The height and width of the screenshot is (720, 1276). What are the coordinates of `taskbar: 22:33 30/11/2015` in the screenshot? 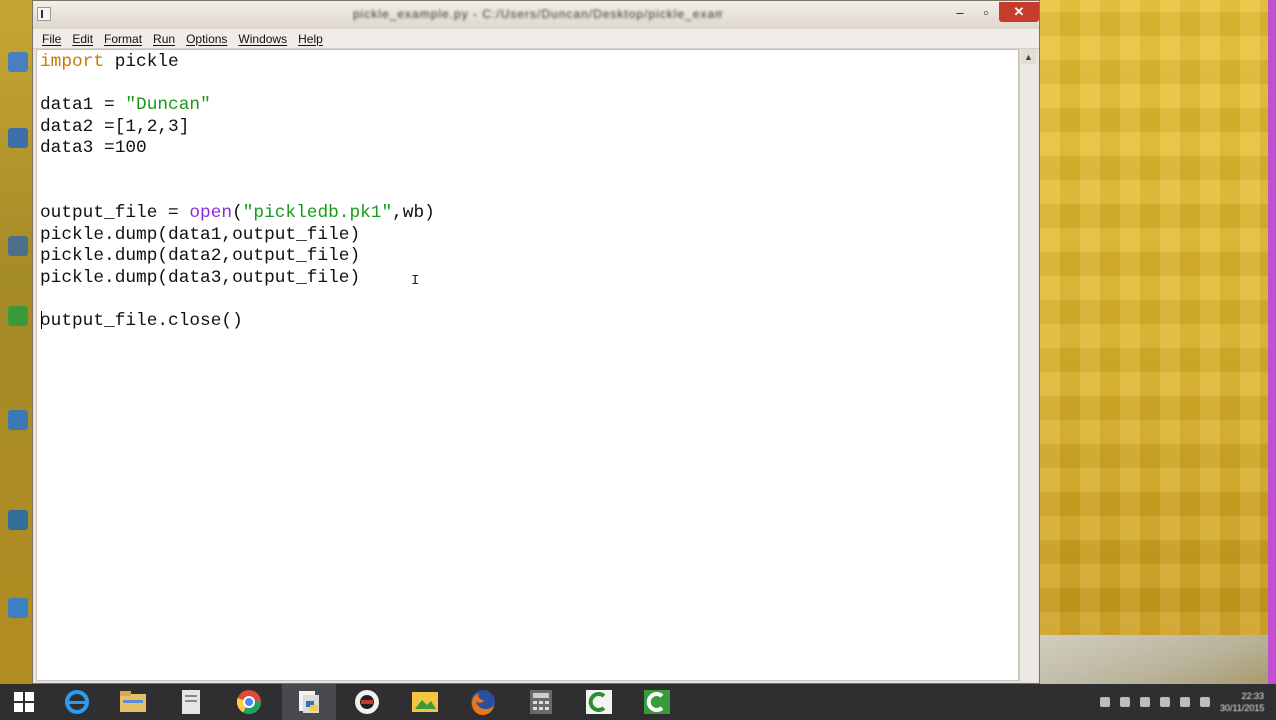 It's located at (638, 702).